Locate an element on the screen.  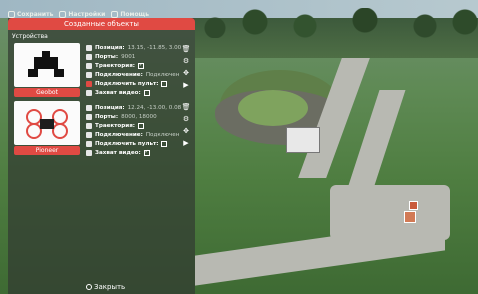
help-icon is located at coordinates (115, 14).